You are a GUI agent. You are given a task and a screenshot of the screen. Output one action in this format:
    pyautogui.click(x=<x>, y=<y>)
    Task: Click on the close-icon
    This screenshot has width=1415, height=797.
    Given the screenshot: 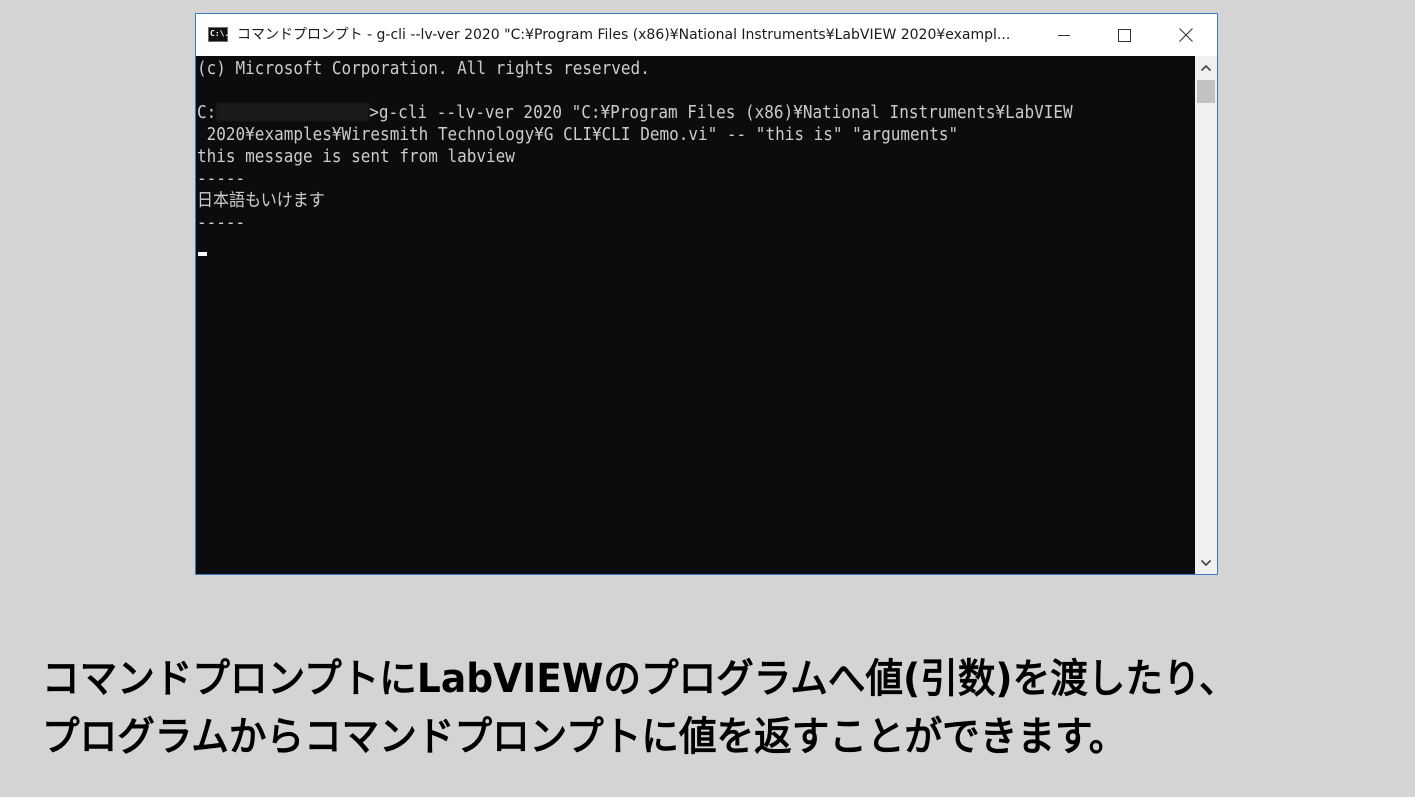 What is the action you would take?
    pyautogui.click(x=1186, y=35)
    